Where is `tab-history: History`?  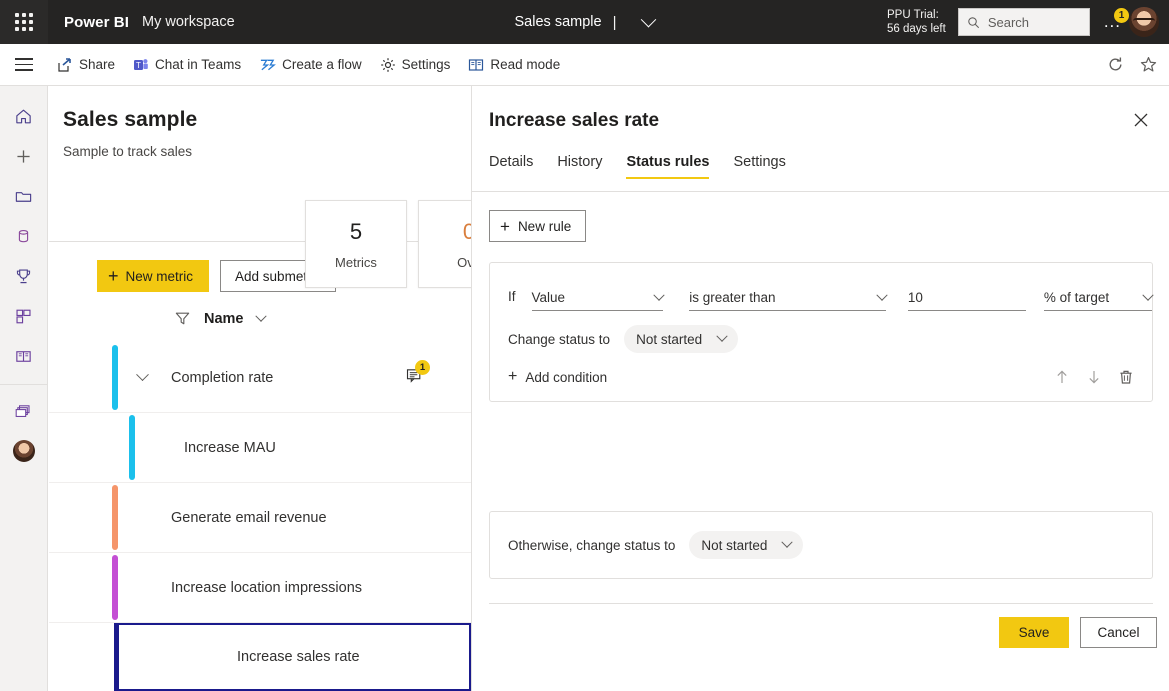 tab-history: History is located at coordinates (579, 166).